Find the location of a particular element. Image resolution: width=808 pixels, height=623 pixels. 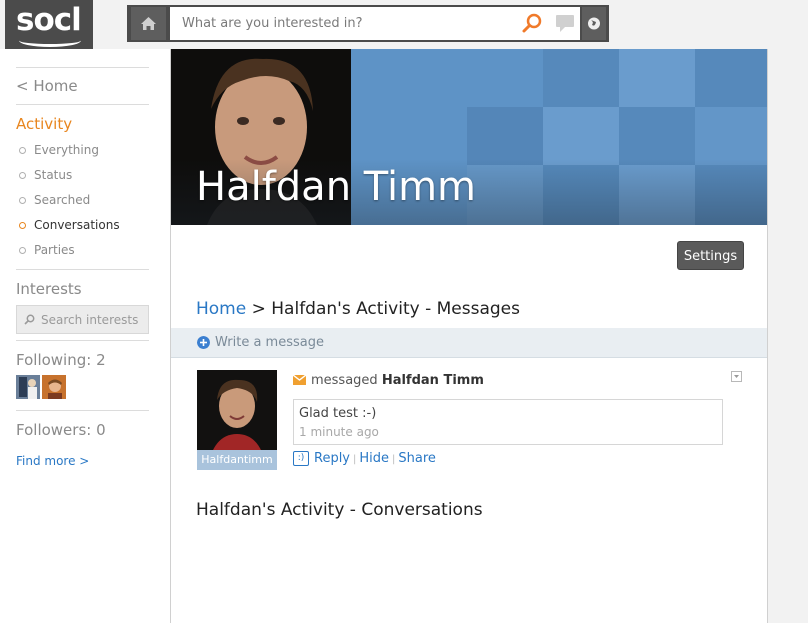

interests-search-placeholder: Search interests is located at coordinates (90, 320).